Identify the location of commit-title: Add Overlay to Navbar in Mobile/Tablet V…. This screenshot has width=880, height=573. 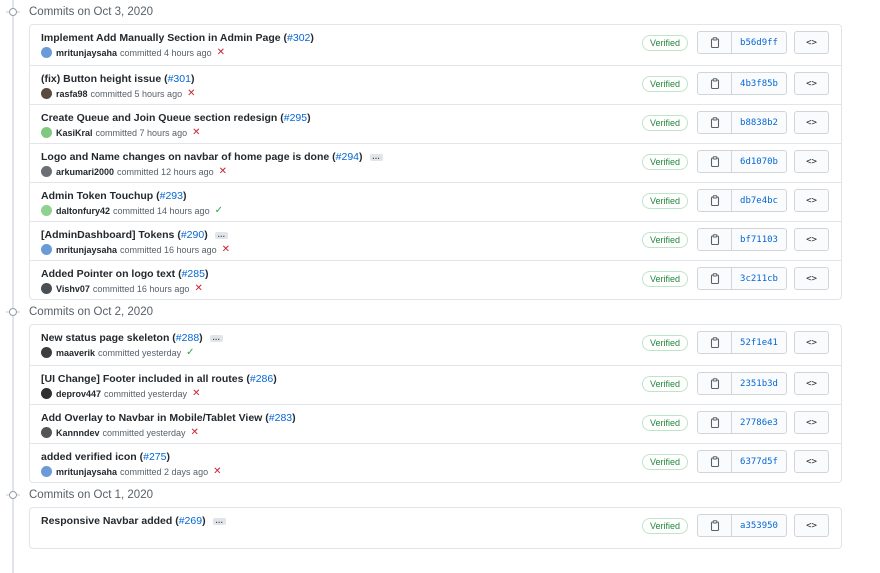
(151, 418).